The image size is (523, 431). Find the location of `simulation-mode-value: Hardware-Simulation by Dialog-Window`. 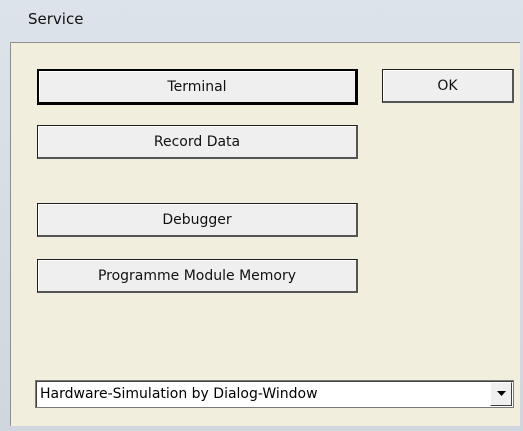

simulation-mode-value: Hardware-Simulation by Dialog-Window is located at coordinates (179, 394).